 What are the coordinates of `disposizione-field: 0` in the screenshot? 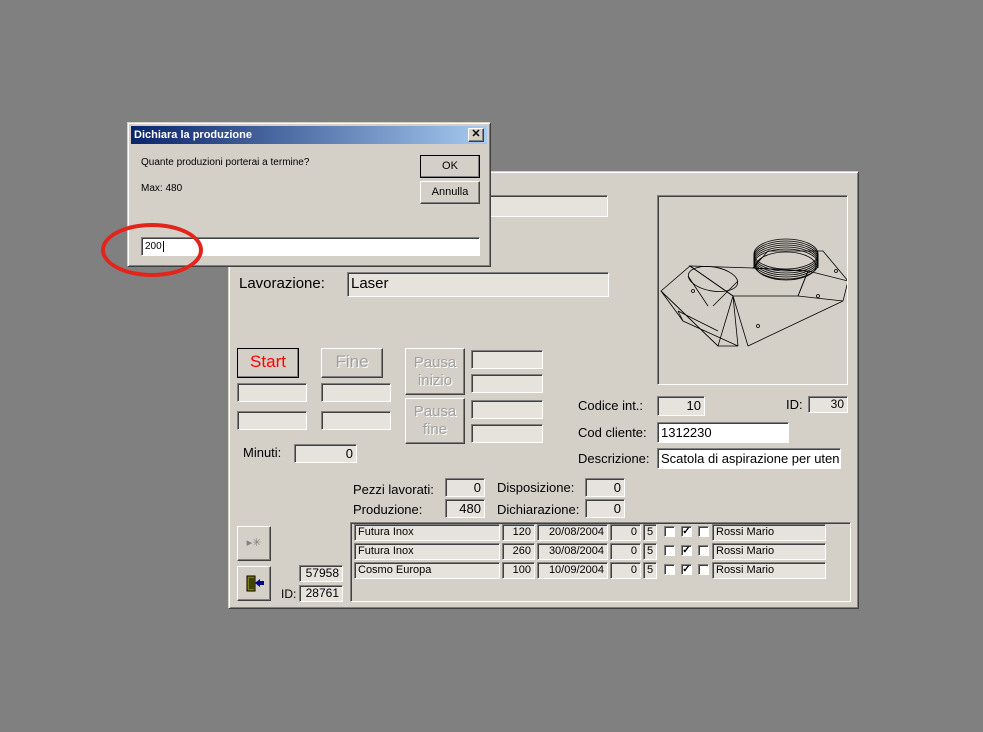 It's located at (605, 487).